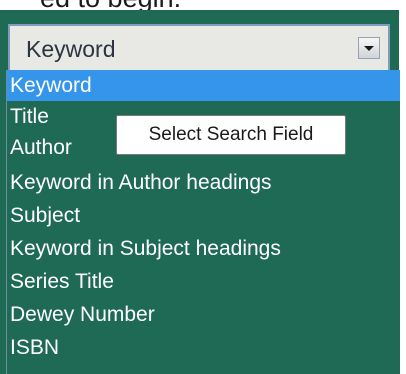 Image resolution: width=406 pixels, height=374 pixels. I want to click on tooltip: Select Search Field, so click(231, 135).